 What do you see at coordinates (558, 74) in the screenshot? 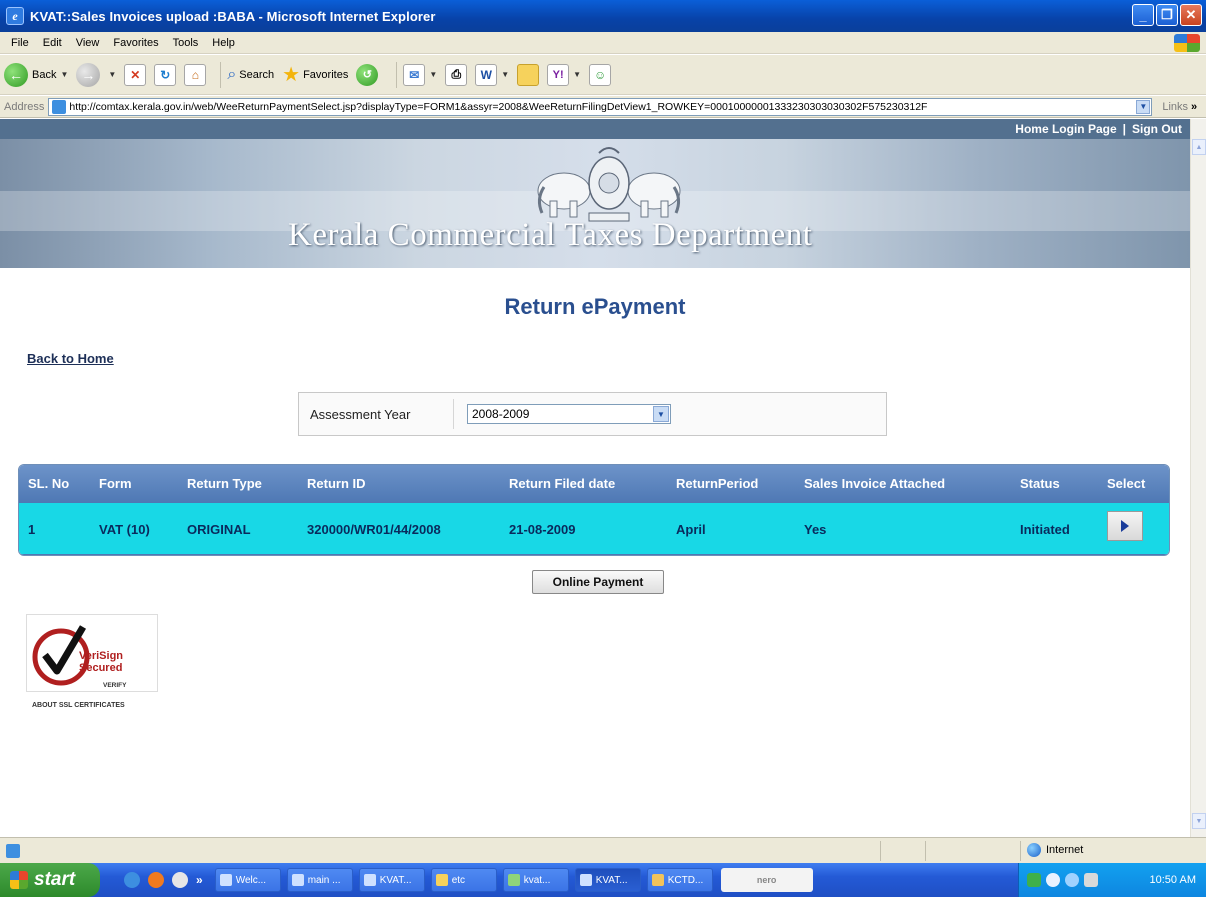
I see `yahoo-icon: Y!` at bounding box center [558, 74].